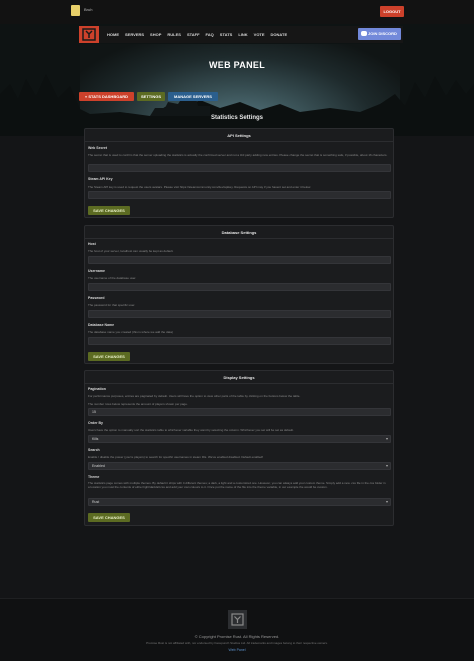  Describe the element at coordinates (96, 298) in the screenshot. I see `password-label: Password` at that location.